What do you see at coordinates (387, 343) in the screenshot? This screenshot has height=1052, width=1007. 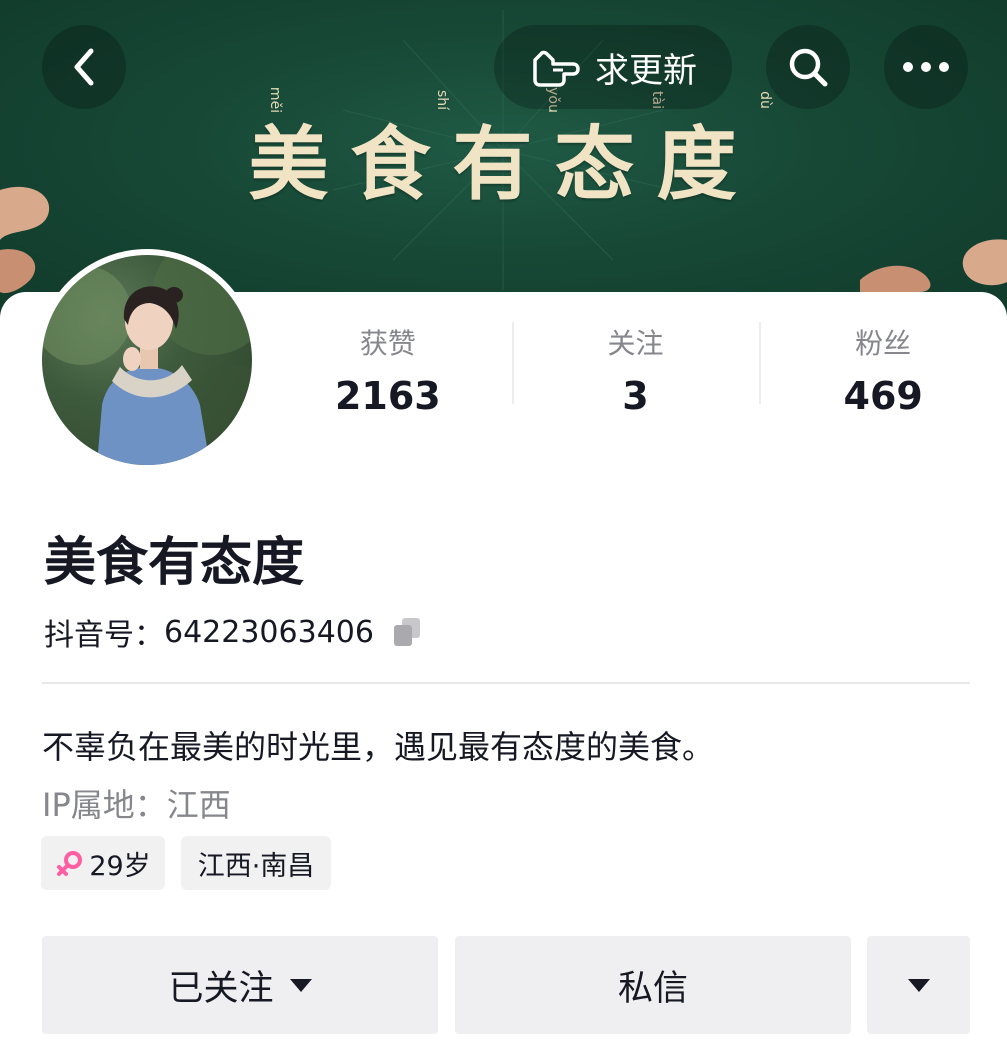 I see `stat-likes-label: 获赞` at bounding box center [387, 343].